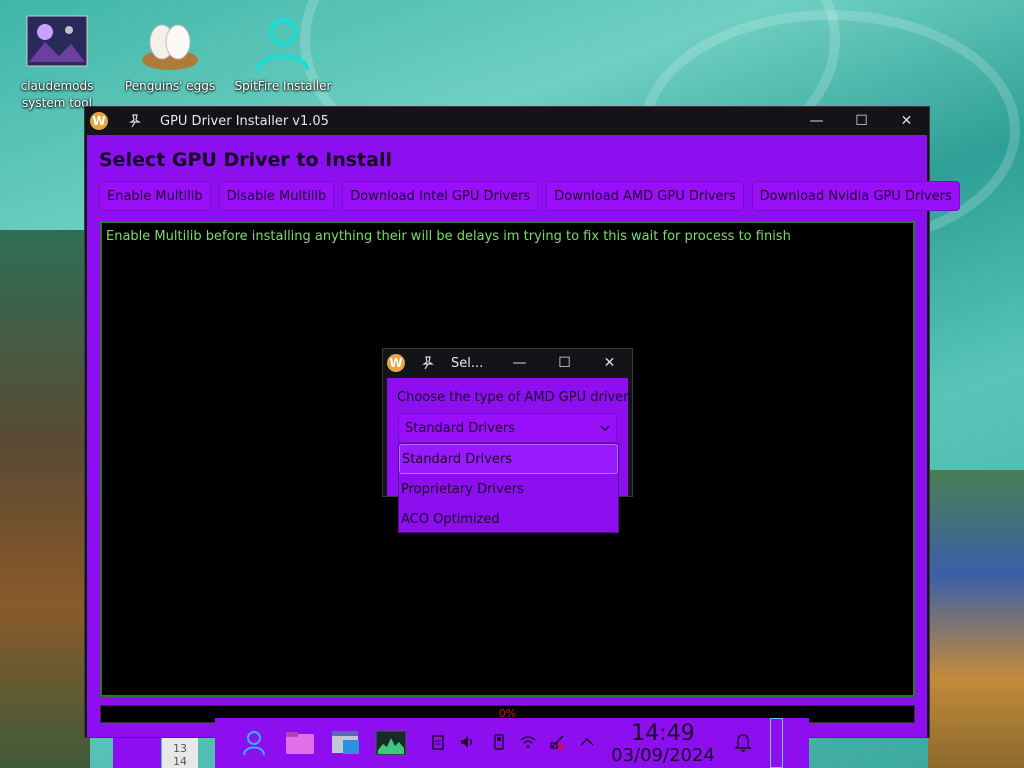 Image resolution: width=1024 pixels, height=768 pixels. Describe the element at coordinates (467, 742) in the screenshot. I see `volume-icon` at that location.